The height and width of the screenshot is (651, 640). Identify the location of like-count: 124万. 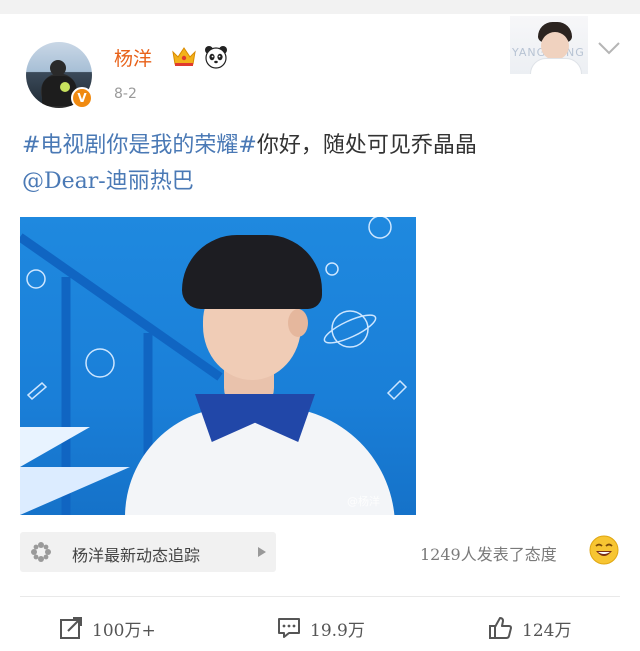
(547, 630).